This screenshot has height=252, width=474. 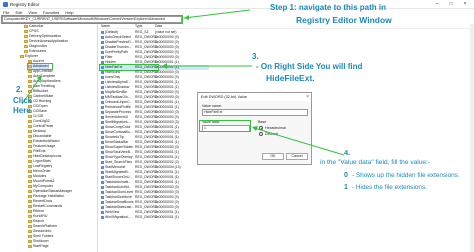 What do you see at coordinates (309, 66) in the screenshot?
I see `step3-text: - On Right Side You will find` at bounding box center [309, 66].